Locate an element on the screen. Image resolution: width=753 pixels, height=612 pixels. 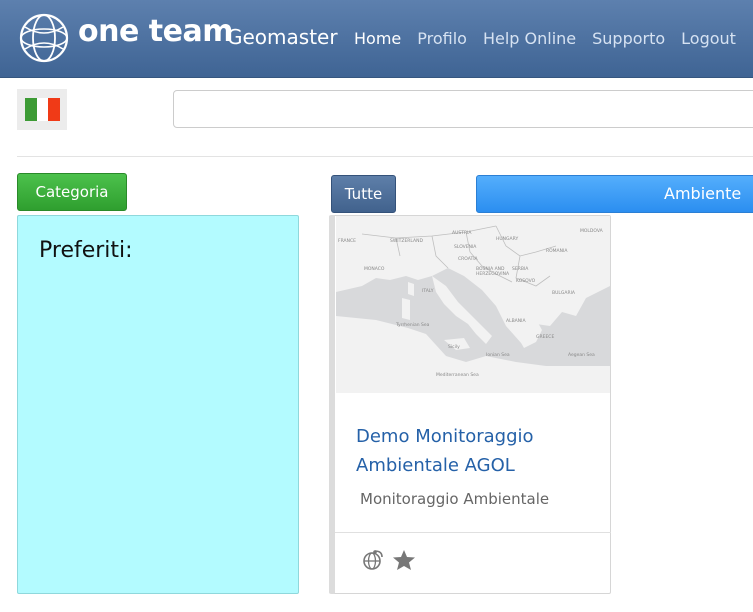
language-selector is located at coordinates (42, 109).